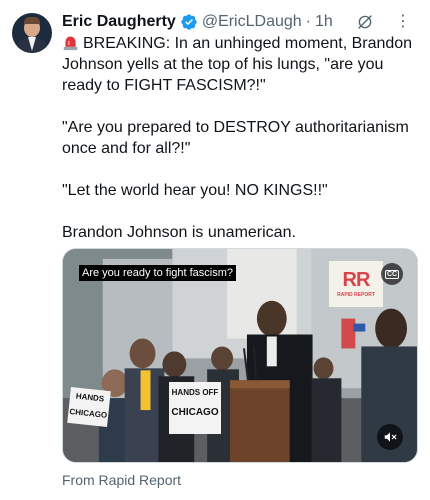 The image size is (430, 500). What do you see at coordinates (121, 480) in the screenshot?
I see `media-source-attribution: From Rapid Report` at bounding box center [121, 480].